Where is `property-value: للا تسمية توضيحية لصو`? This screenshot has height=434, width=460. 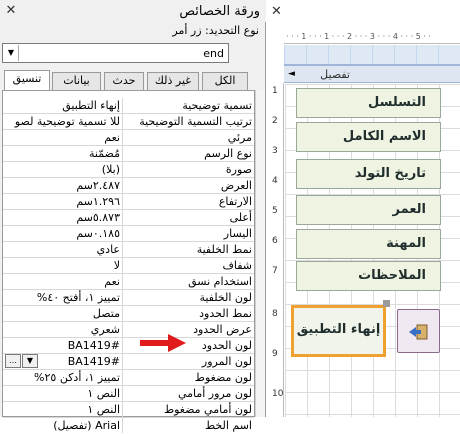
property-value: للا تسمية توضيحية لصو is located at coordinates (62, 121).